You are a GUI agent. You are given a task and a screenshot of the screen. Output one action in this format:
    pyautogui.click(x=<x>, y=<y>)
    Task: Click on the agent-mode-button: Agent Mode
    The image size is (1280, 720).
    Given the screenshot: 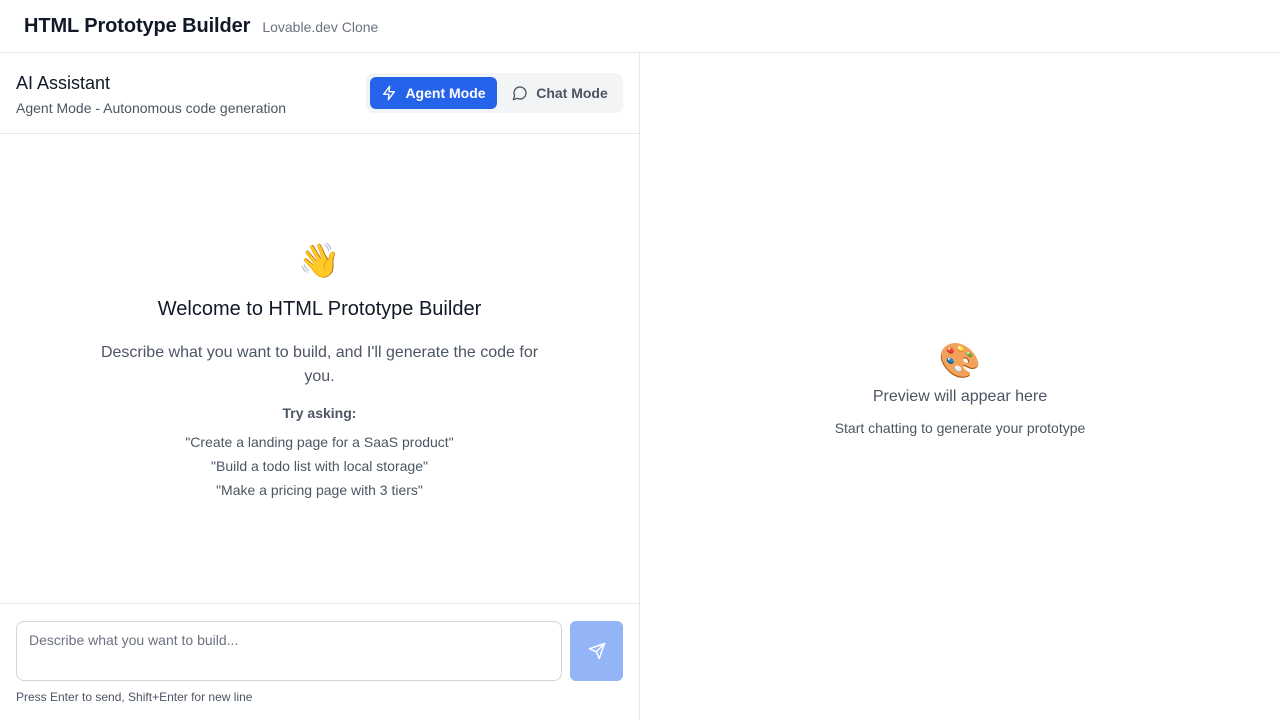 What is the action you would take?
    pyautogui.click(x=433, y=93)
    